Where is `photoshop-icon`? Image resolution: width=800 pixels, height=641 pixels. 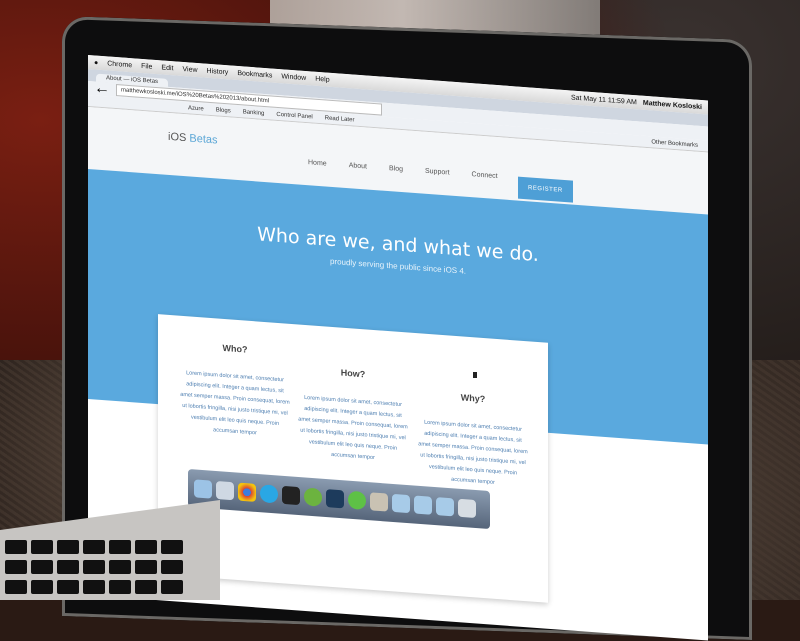 photoshop-icon is located at coordinates (335, 499).